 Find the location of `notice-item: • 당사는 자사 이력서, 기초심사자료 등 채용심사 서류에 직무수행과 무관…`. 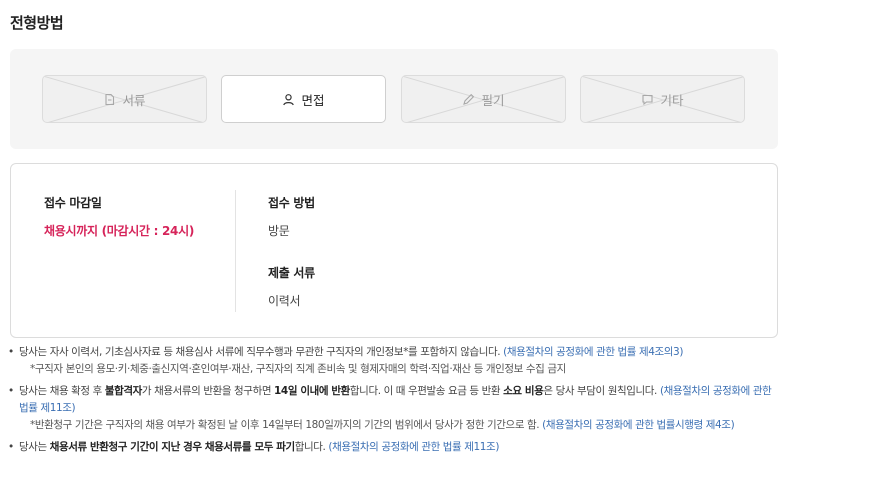

notice-item: • 당사는 자사 이력서, 기초심사자료 등 채용심사 서류에 직무수행과 무관… is located at coordinates (393, 361).